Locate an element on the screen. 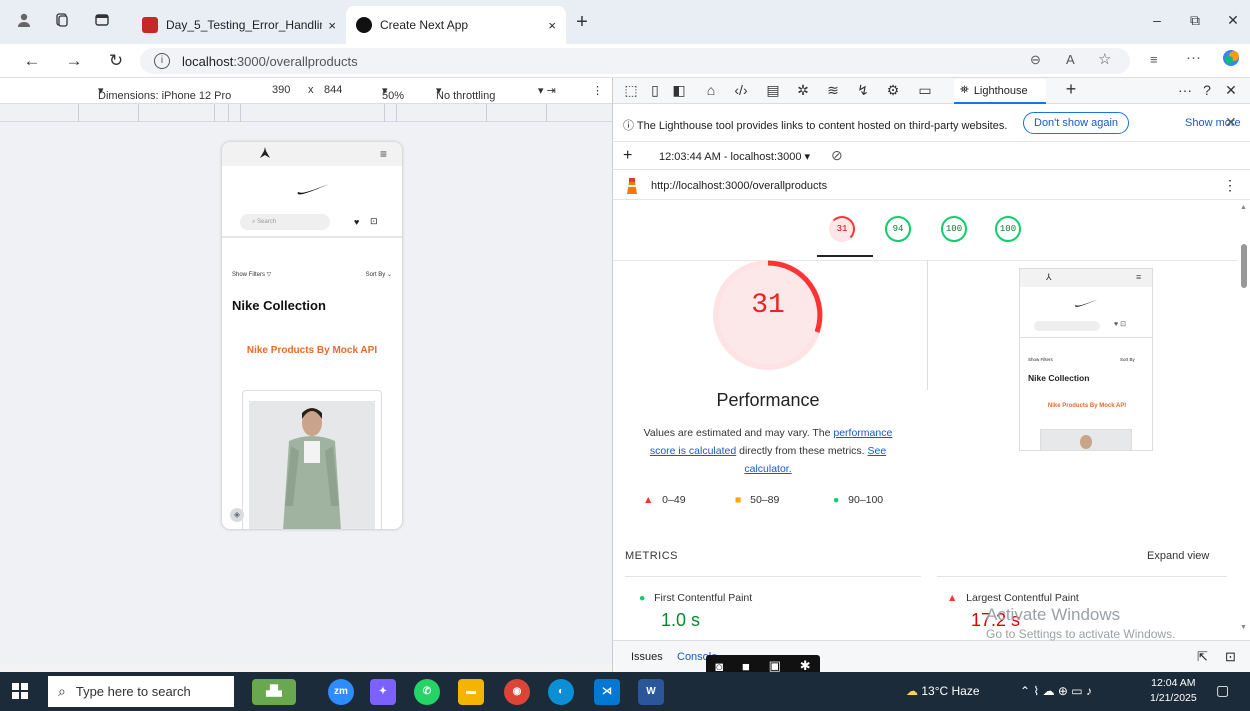 Image resolution: width=1250 pixels, height=711 pixels. score-accessibility: 94 is located at coordinates (898, 229).